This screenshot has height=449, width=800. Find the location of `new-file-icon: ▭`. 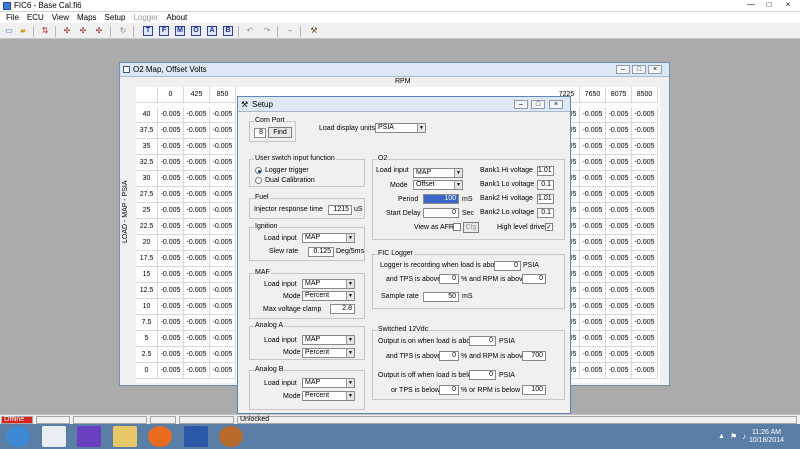

new-file-icon: ▭ is located at coordinates (9, 31).